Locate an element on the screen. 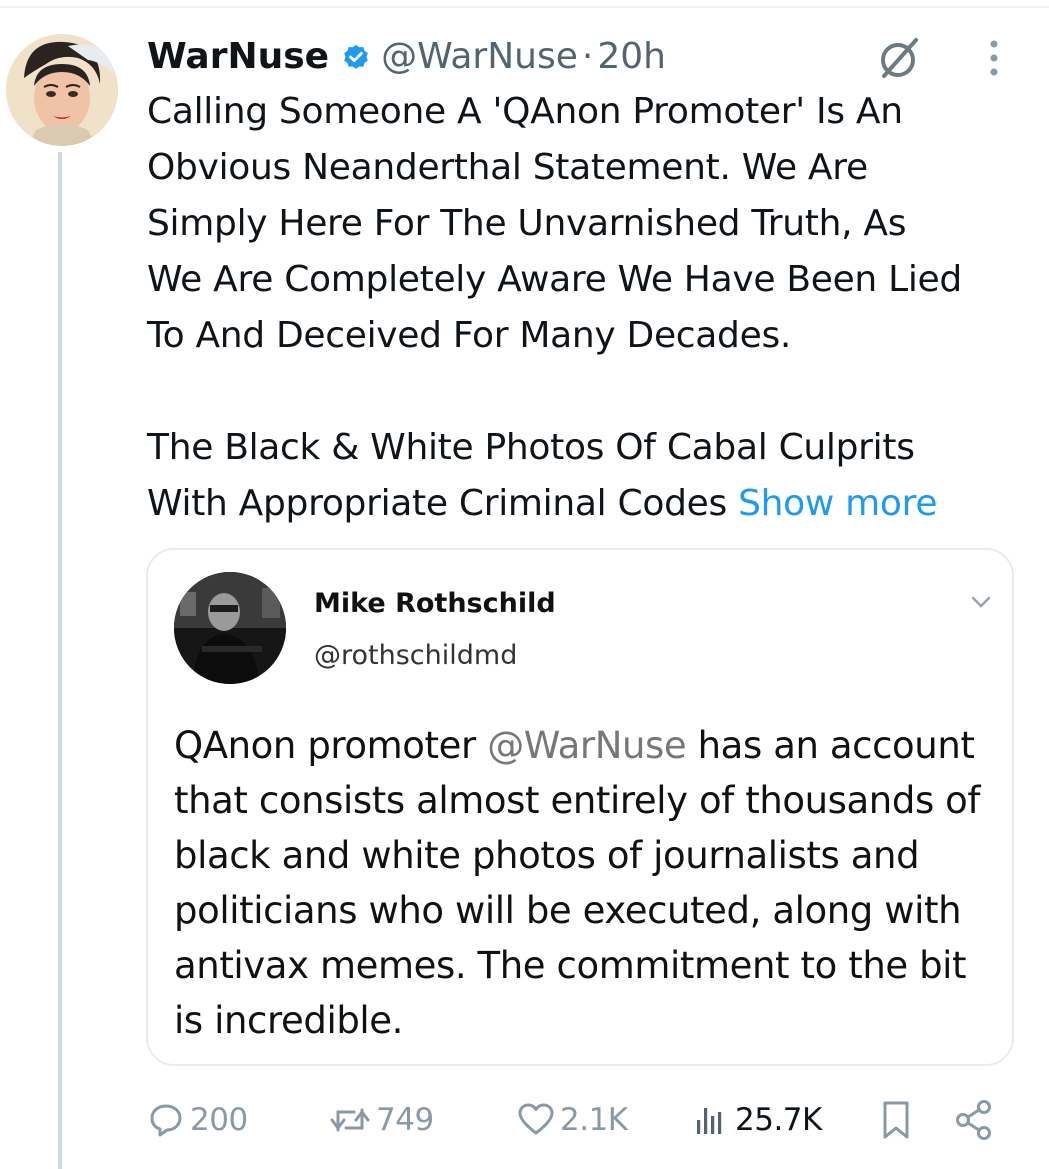 The height and width of the screenshot is (1169, 1049). share-icon is located at coordinates (973, 1120).